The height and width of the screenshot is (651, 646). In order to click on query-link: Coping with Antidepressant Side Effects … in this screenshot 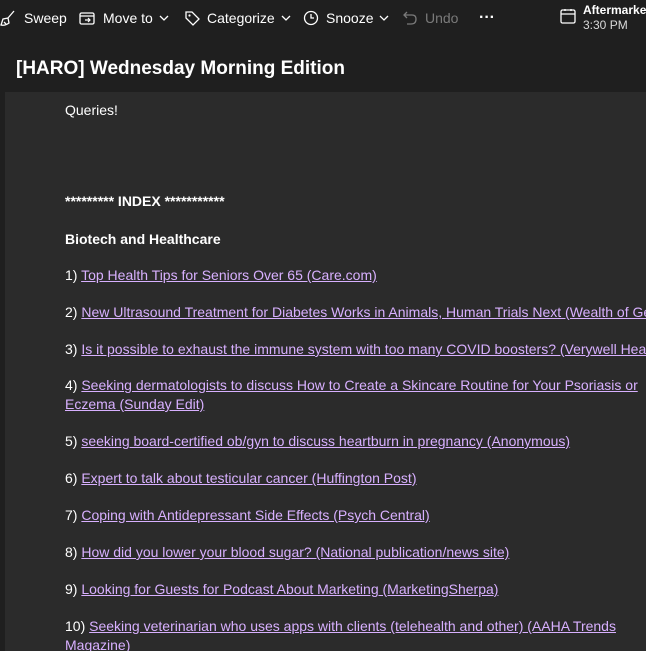, I will do `click(255, 515)`.